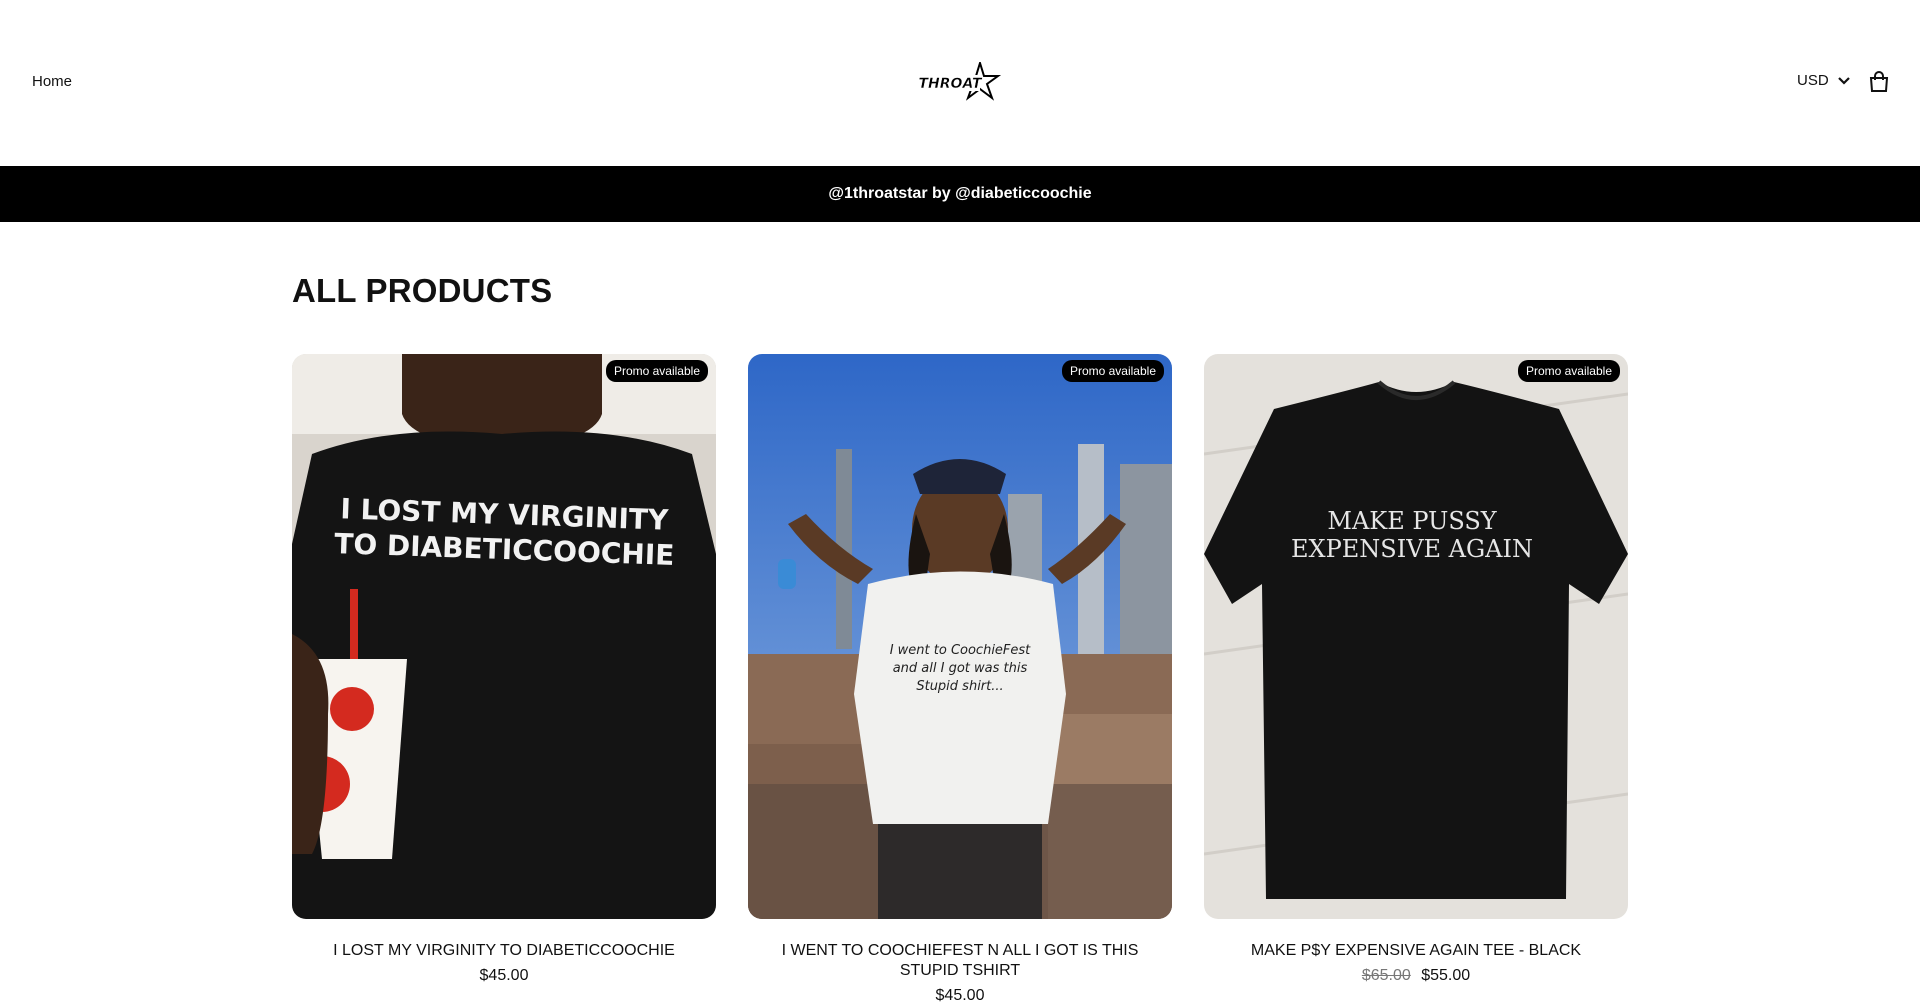 The image size is (1920, 1005). What do you see at coordinates (52, 81) in the screenshot?
I see `nav-home-link: Home` at bounding box center [52, 81].